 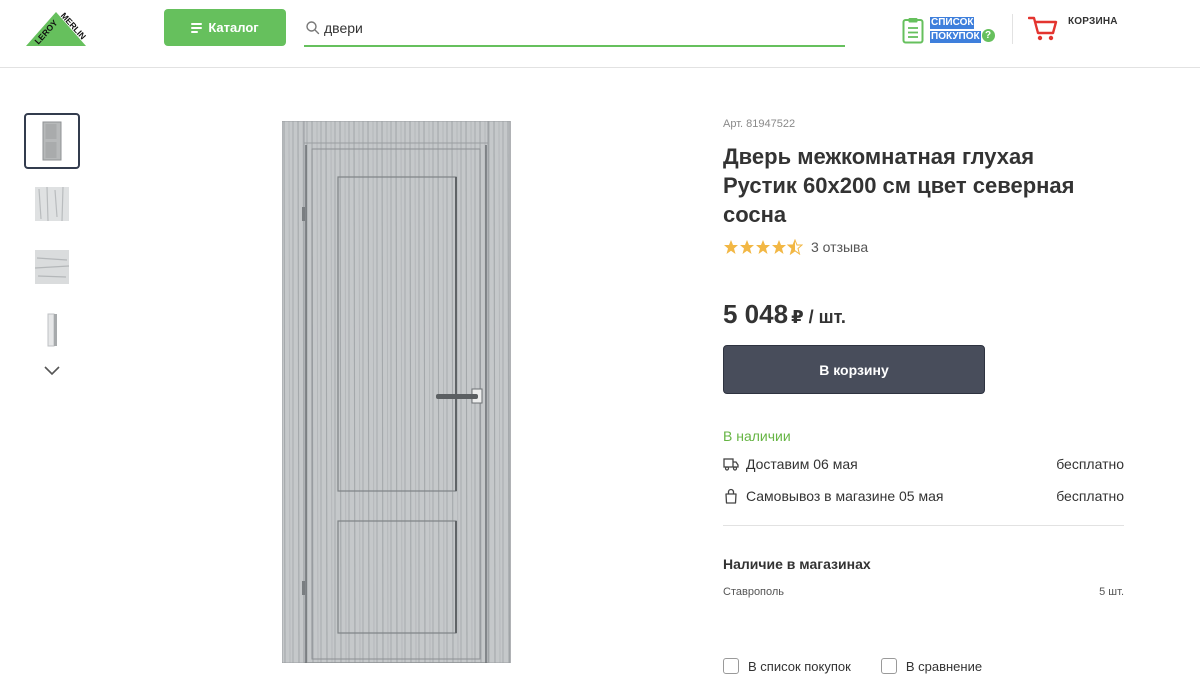 I want to click on price-value: 5 048, so click(x=756, y=314).